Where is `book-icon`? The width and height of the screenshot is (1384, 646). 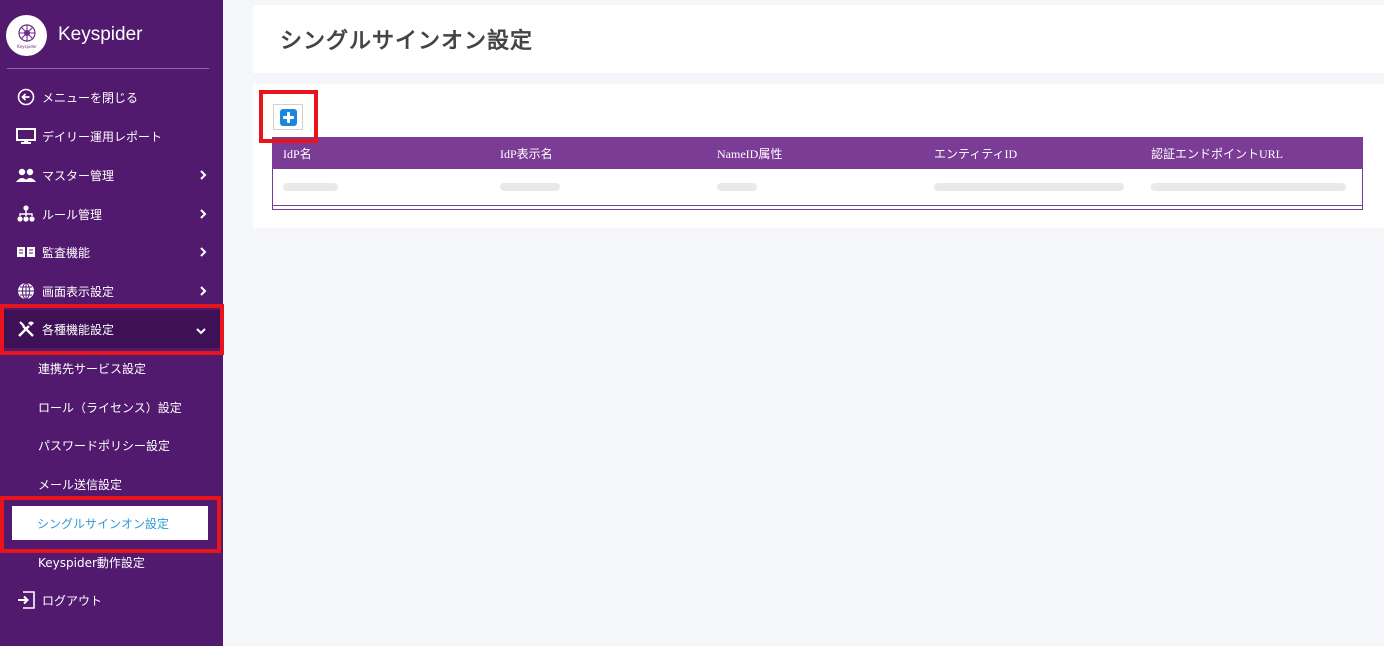 book-icon is located at coordinates (26, 252).